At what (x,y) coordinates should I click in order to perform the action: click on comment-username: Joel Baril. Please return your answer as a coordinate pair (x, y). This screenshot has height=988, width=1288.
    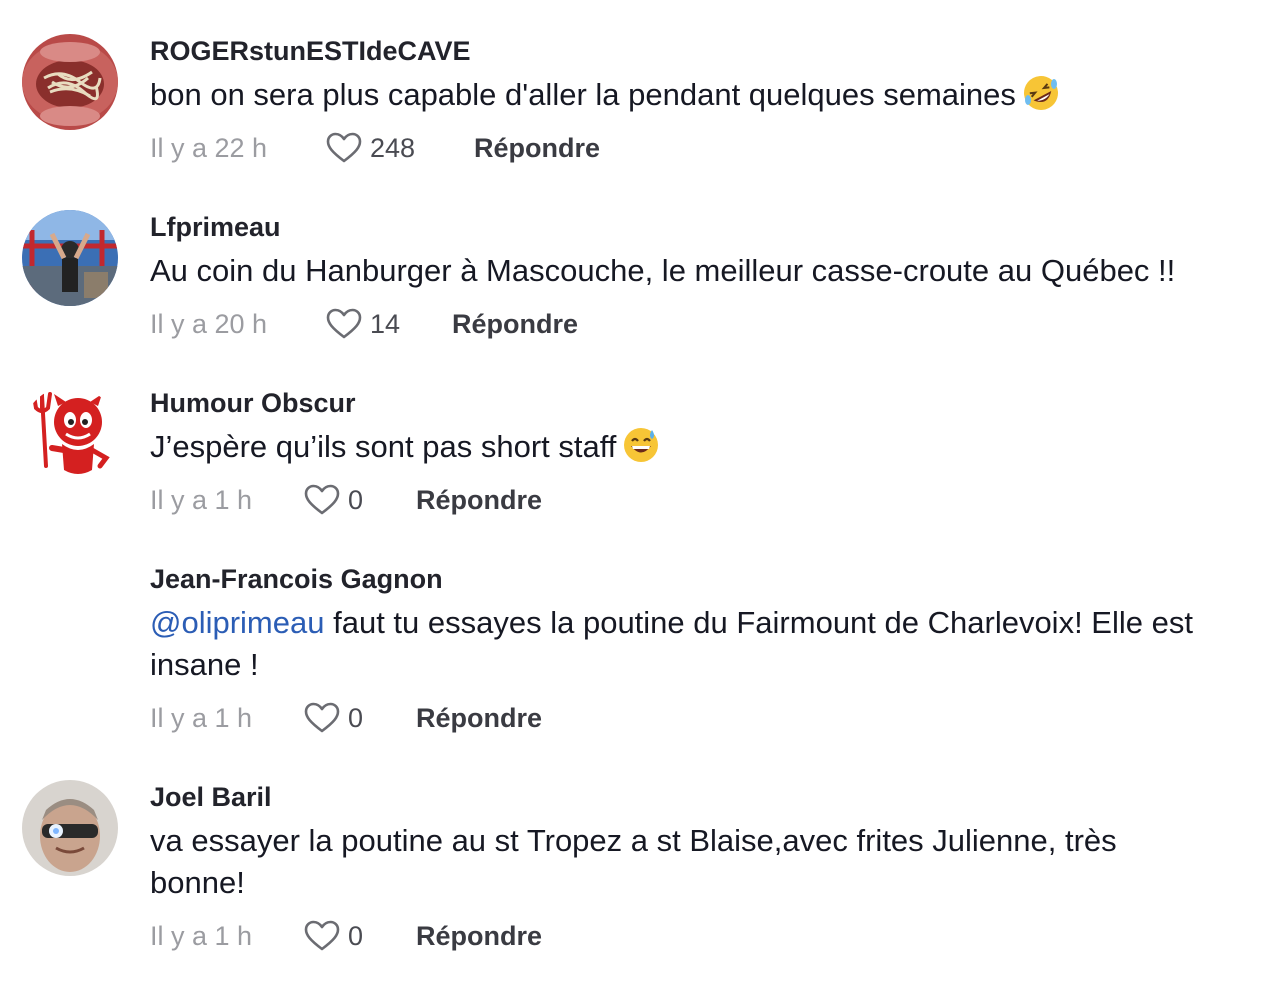
    Looking at the image, I should click on (715, 797).